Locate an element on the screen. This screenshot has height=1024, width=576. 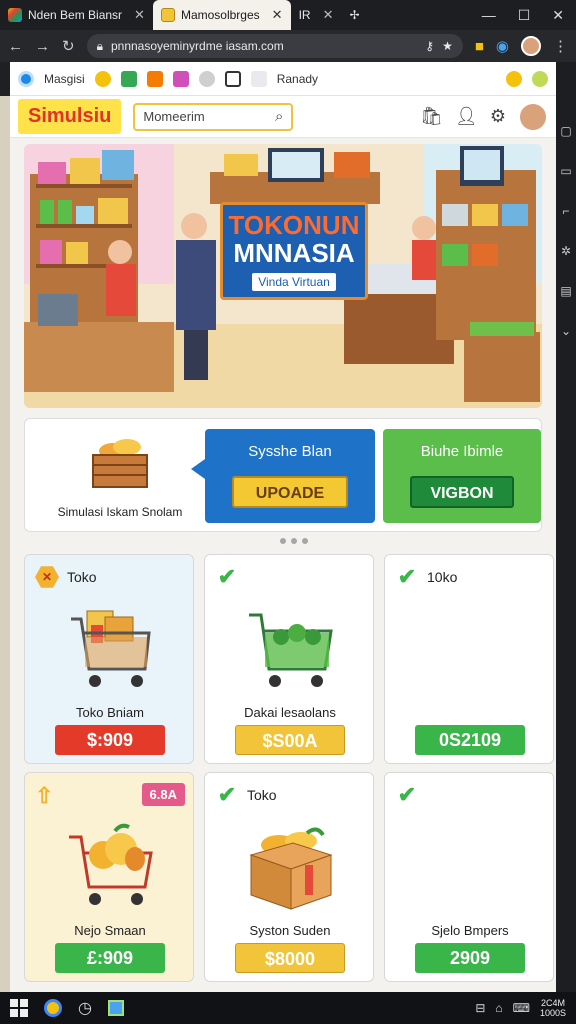
forward-icon: → is located at coordinates (42, 46).